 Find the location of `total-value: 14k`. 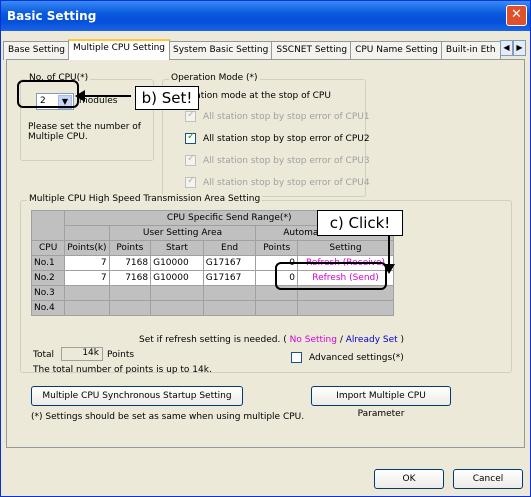

total-value: 14k is located at coordinates (82, 354).